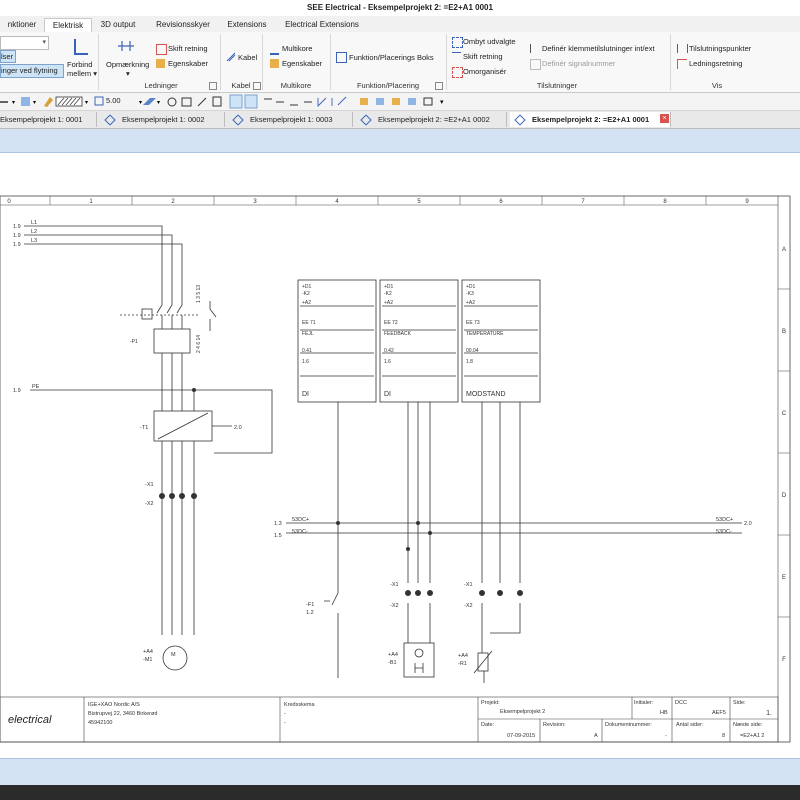  What do you see at coordinates (17, 391) in the screenshot?
I see `pe-ref: 1.9` at bounding box center [17, 391].